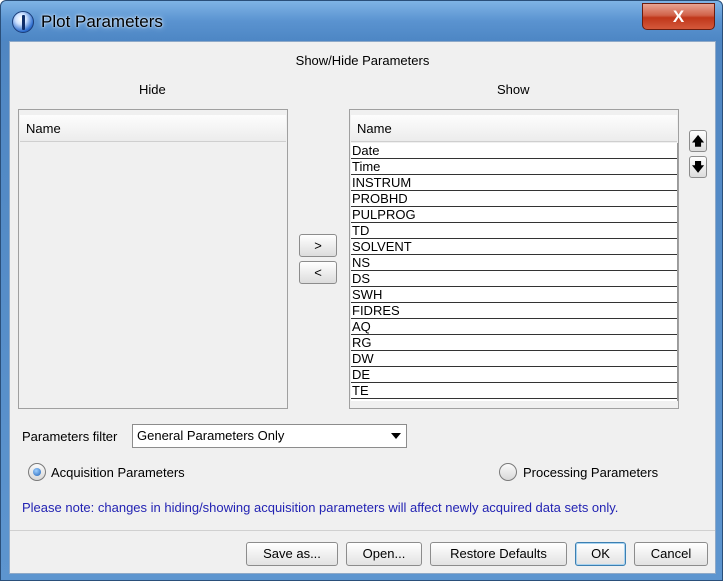 This screenshot has height=581, width=723. I want to click on processing-parameters-radio, so click(508, 472).